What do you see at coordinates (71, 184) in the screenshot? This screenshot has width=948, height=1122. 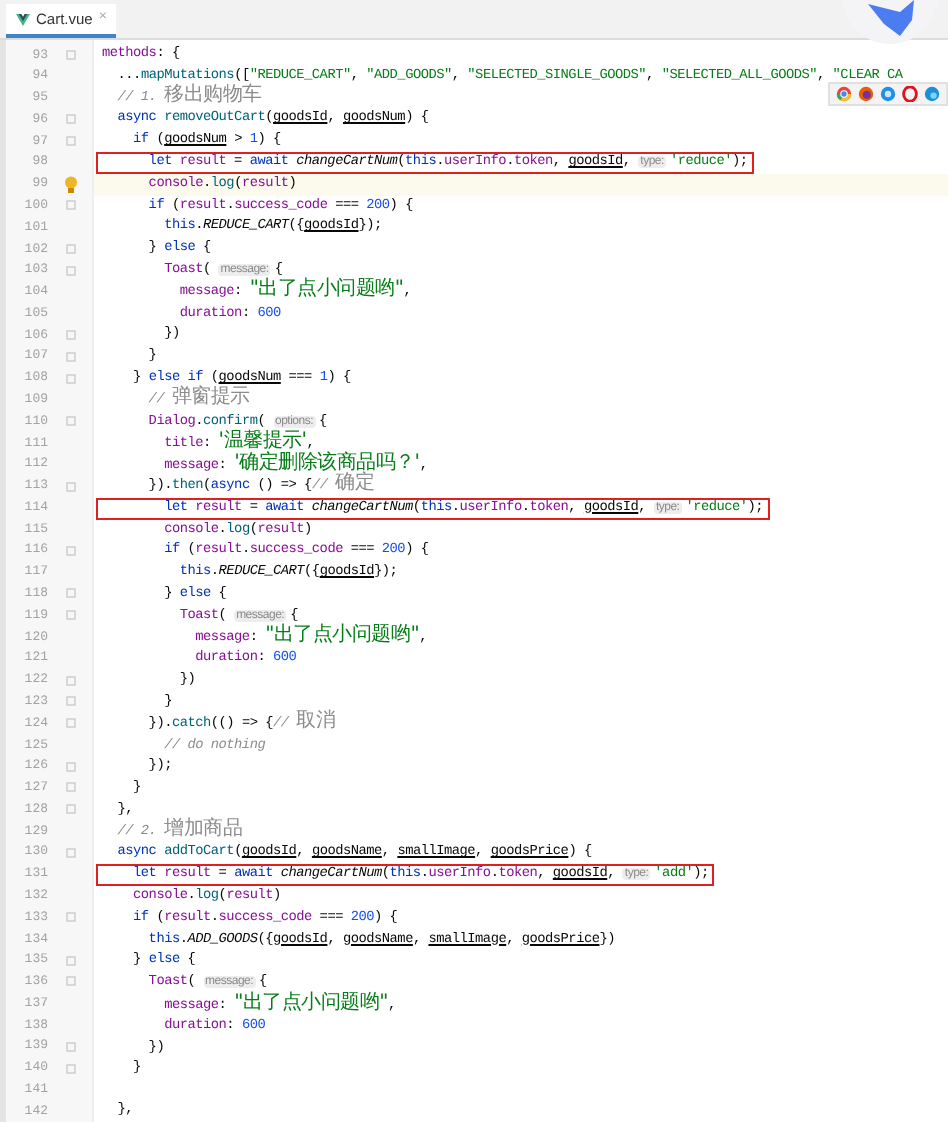 I see `lightbulb-icon` at bounding box center [71, 184].